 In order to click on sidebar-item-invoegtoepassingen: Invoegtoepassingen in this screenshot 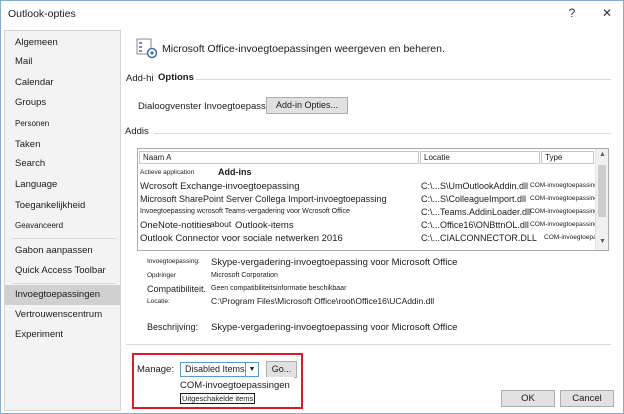, I will do `click(62, 295)`.